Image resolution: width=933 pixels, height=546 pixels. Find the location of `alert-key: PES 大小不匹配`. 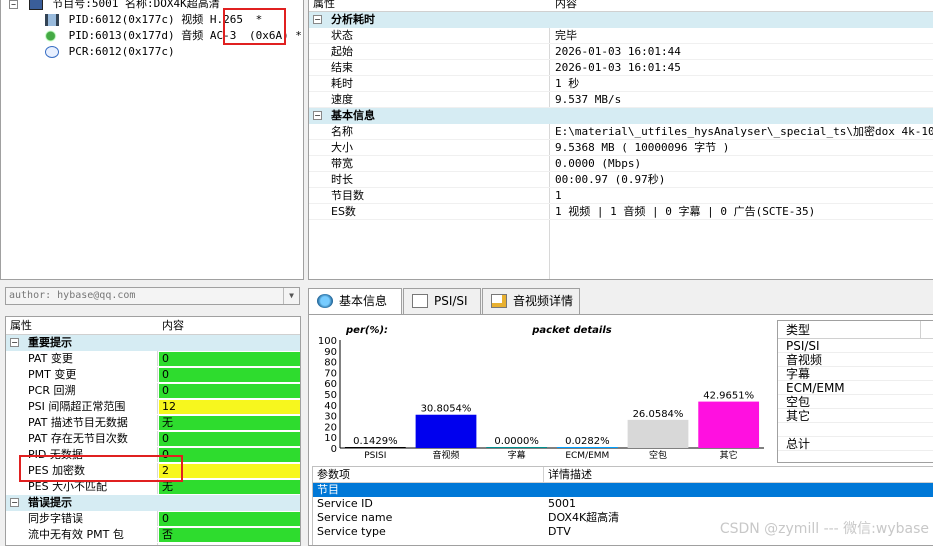

alert-key: PES 大小不匹配 is located at coordinates (68, 486).